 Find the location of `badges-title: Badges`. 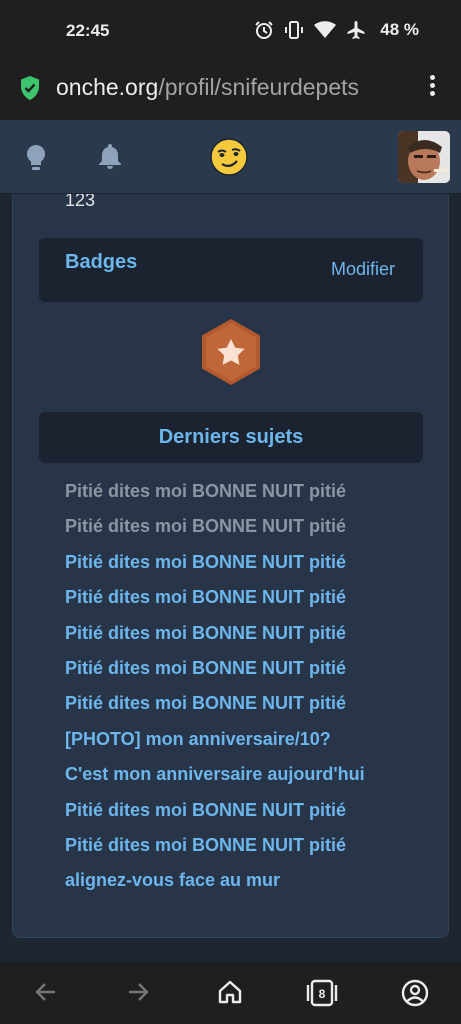

badges-title: Badges is located at coordinates (101, 262).